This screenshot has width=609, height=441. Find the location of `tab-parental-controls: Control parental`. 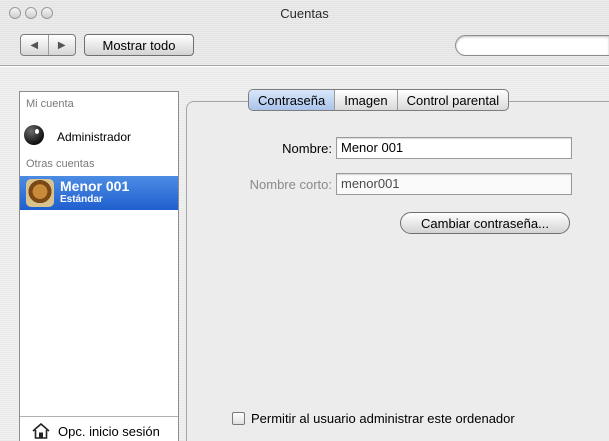

tab-parental-controls: Control parental is located at coordinates (452, 100).